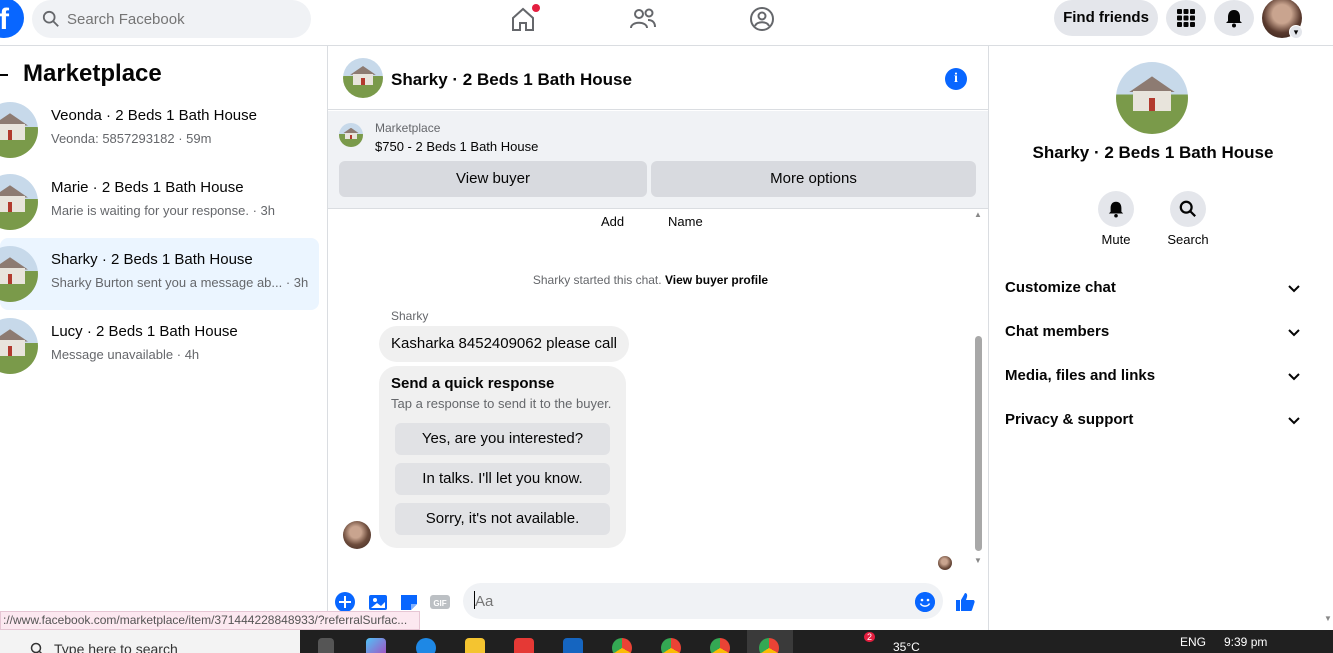 Image resolution: width=1333 pixels, height=653 pixels. Describe the element at coordinates (4, 75) in the screenshot. I see `back-arrow-icon` at that location.